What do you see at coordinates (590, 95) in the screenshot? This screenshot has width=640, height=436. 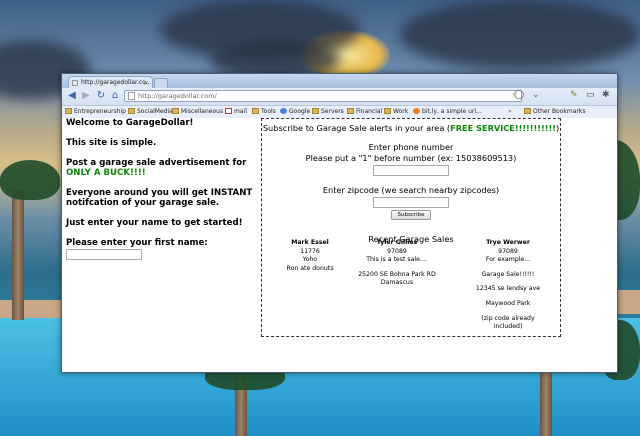 I see `page-menu-icon: ▭` at bounding box center [590, 95].